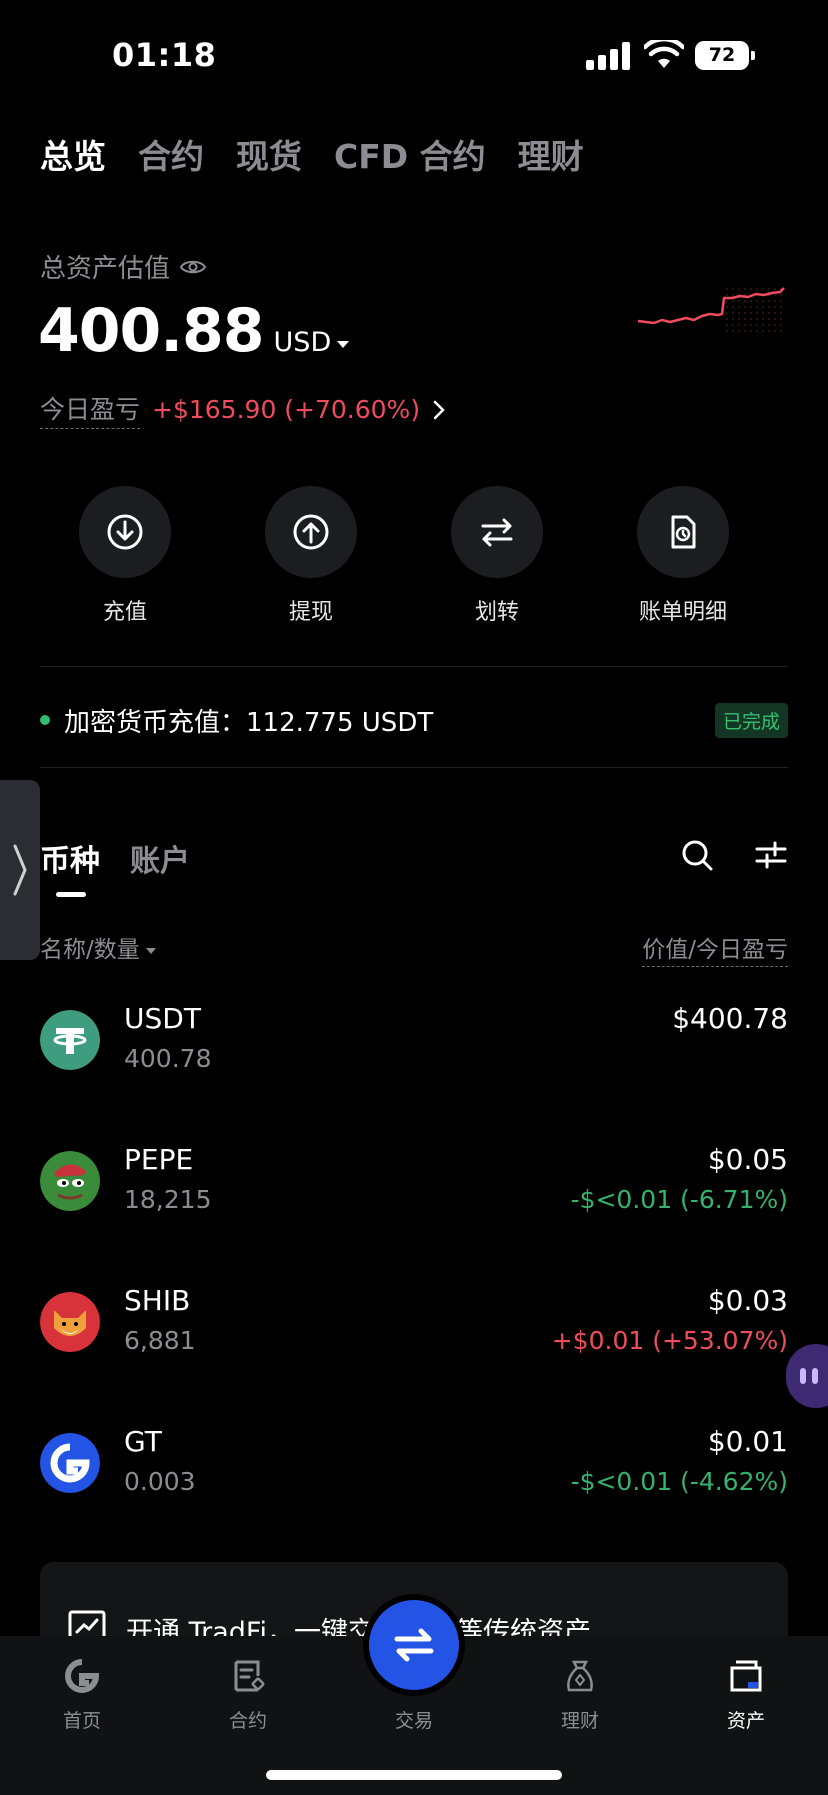 This screenshot has width=828, height=1795. What do you see at coordinates (70, 1322) in the screenshot?
I see `shib-logo-icon` at bounding box center [70, 1322].